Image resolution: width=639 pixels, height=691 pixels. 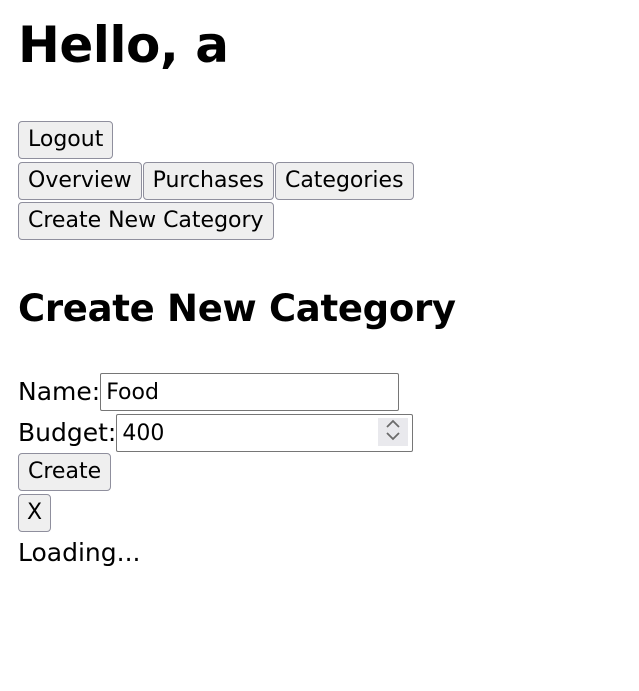 What do you see at coordinates (59, 391) in the screenshot?
I see `name-label: Name:` at bounding box center [59, 391].